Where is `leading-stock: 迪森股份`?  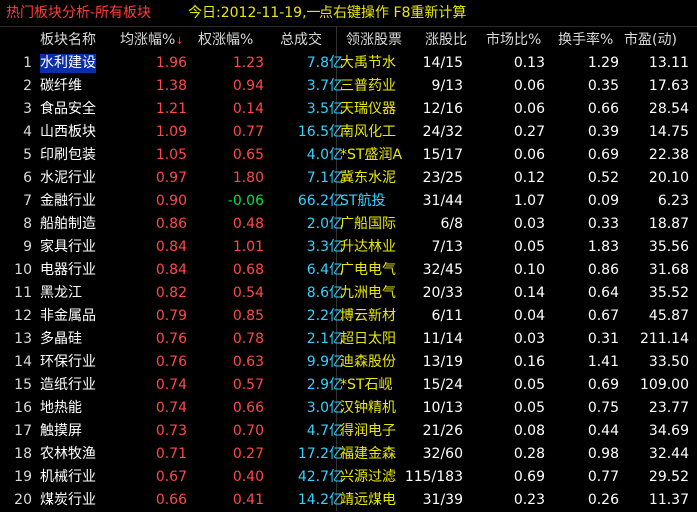 leading-stock: 迪森股份 is located at coordinates (368, 362).